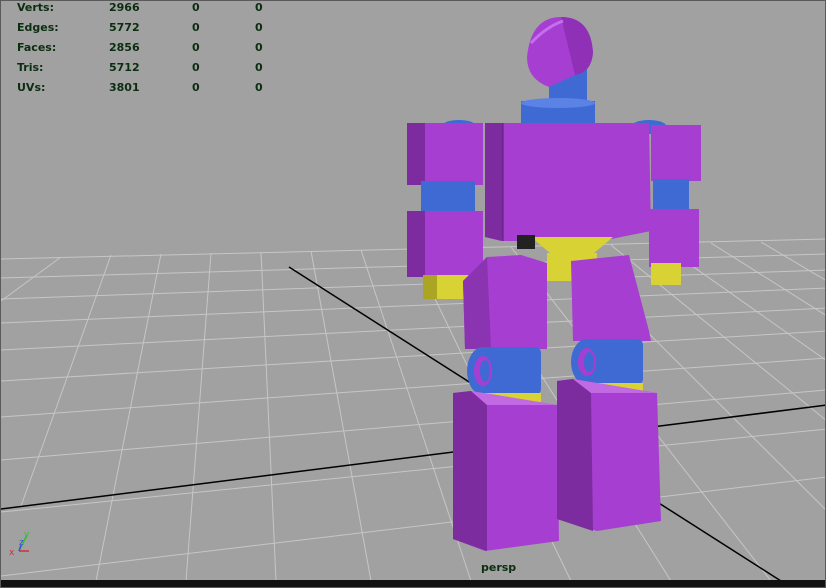 The height and width of the screenshot is (588, 826). Describe the element at coordinates (609, 455) in the screenshot. I see `robot-foot-right` at that location.